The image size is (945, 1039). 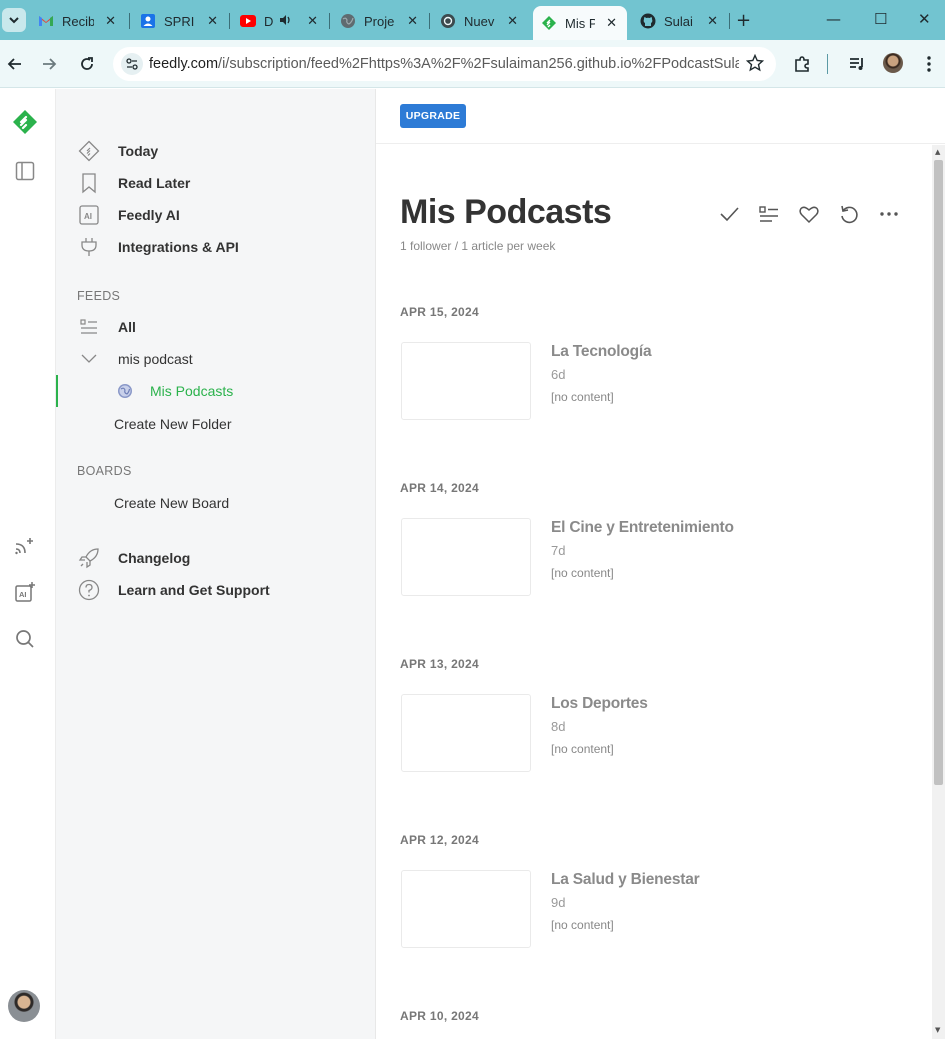 What do you see at coordinates (937, 1030) in the screenshot?
I see `scroll-down-arrow: ▼` at bounding box center [937, 1030].